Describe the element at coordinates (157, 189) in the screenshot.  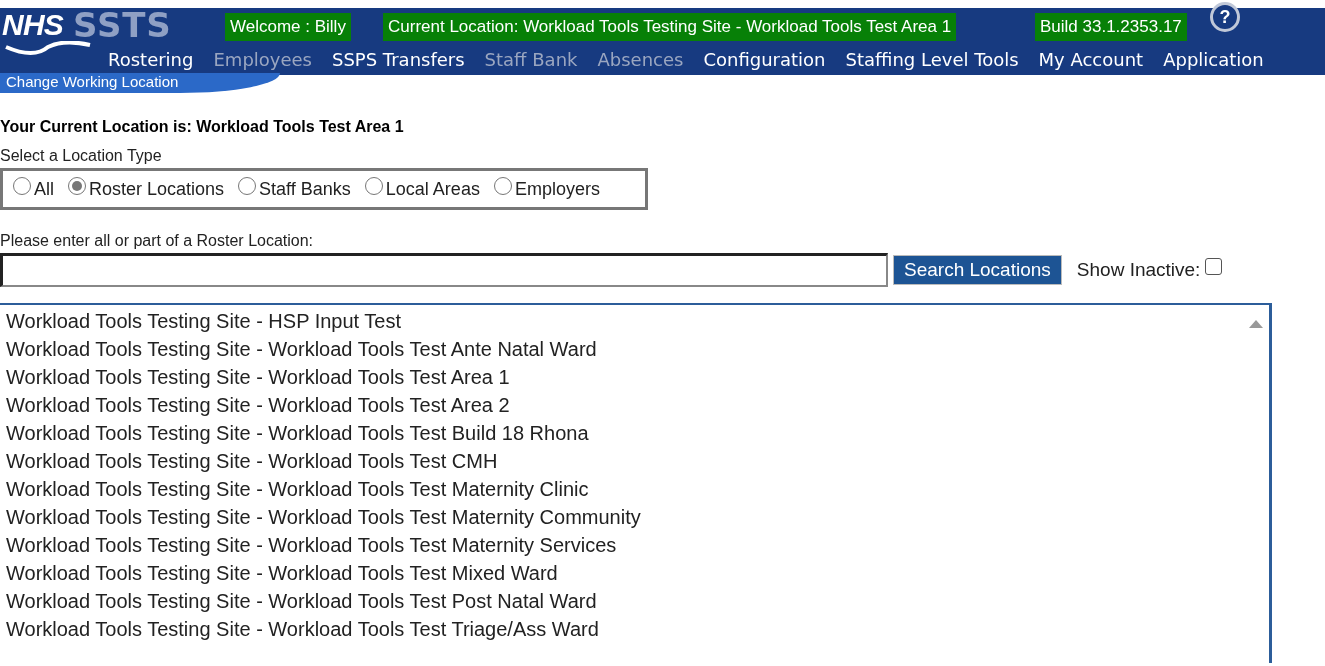
I see `radio-label: Roster Locations` at that location.